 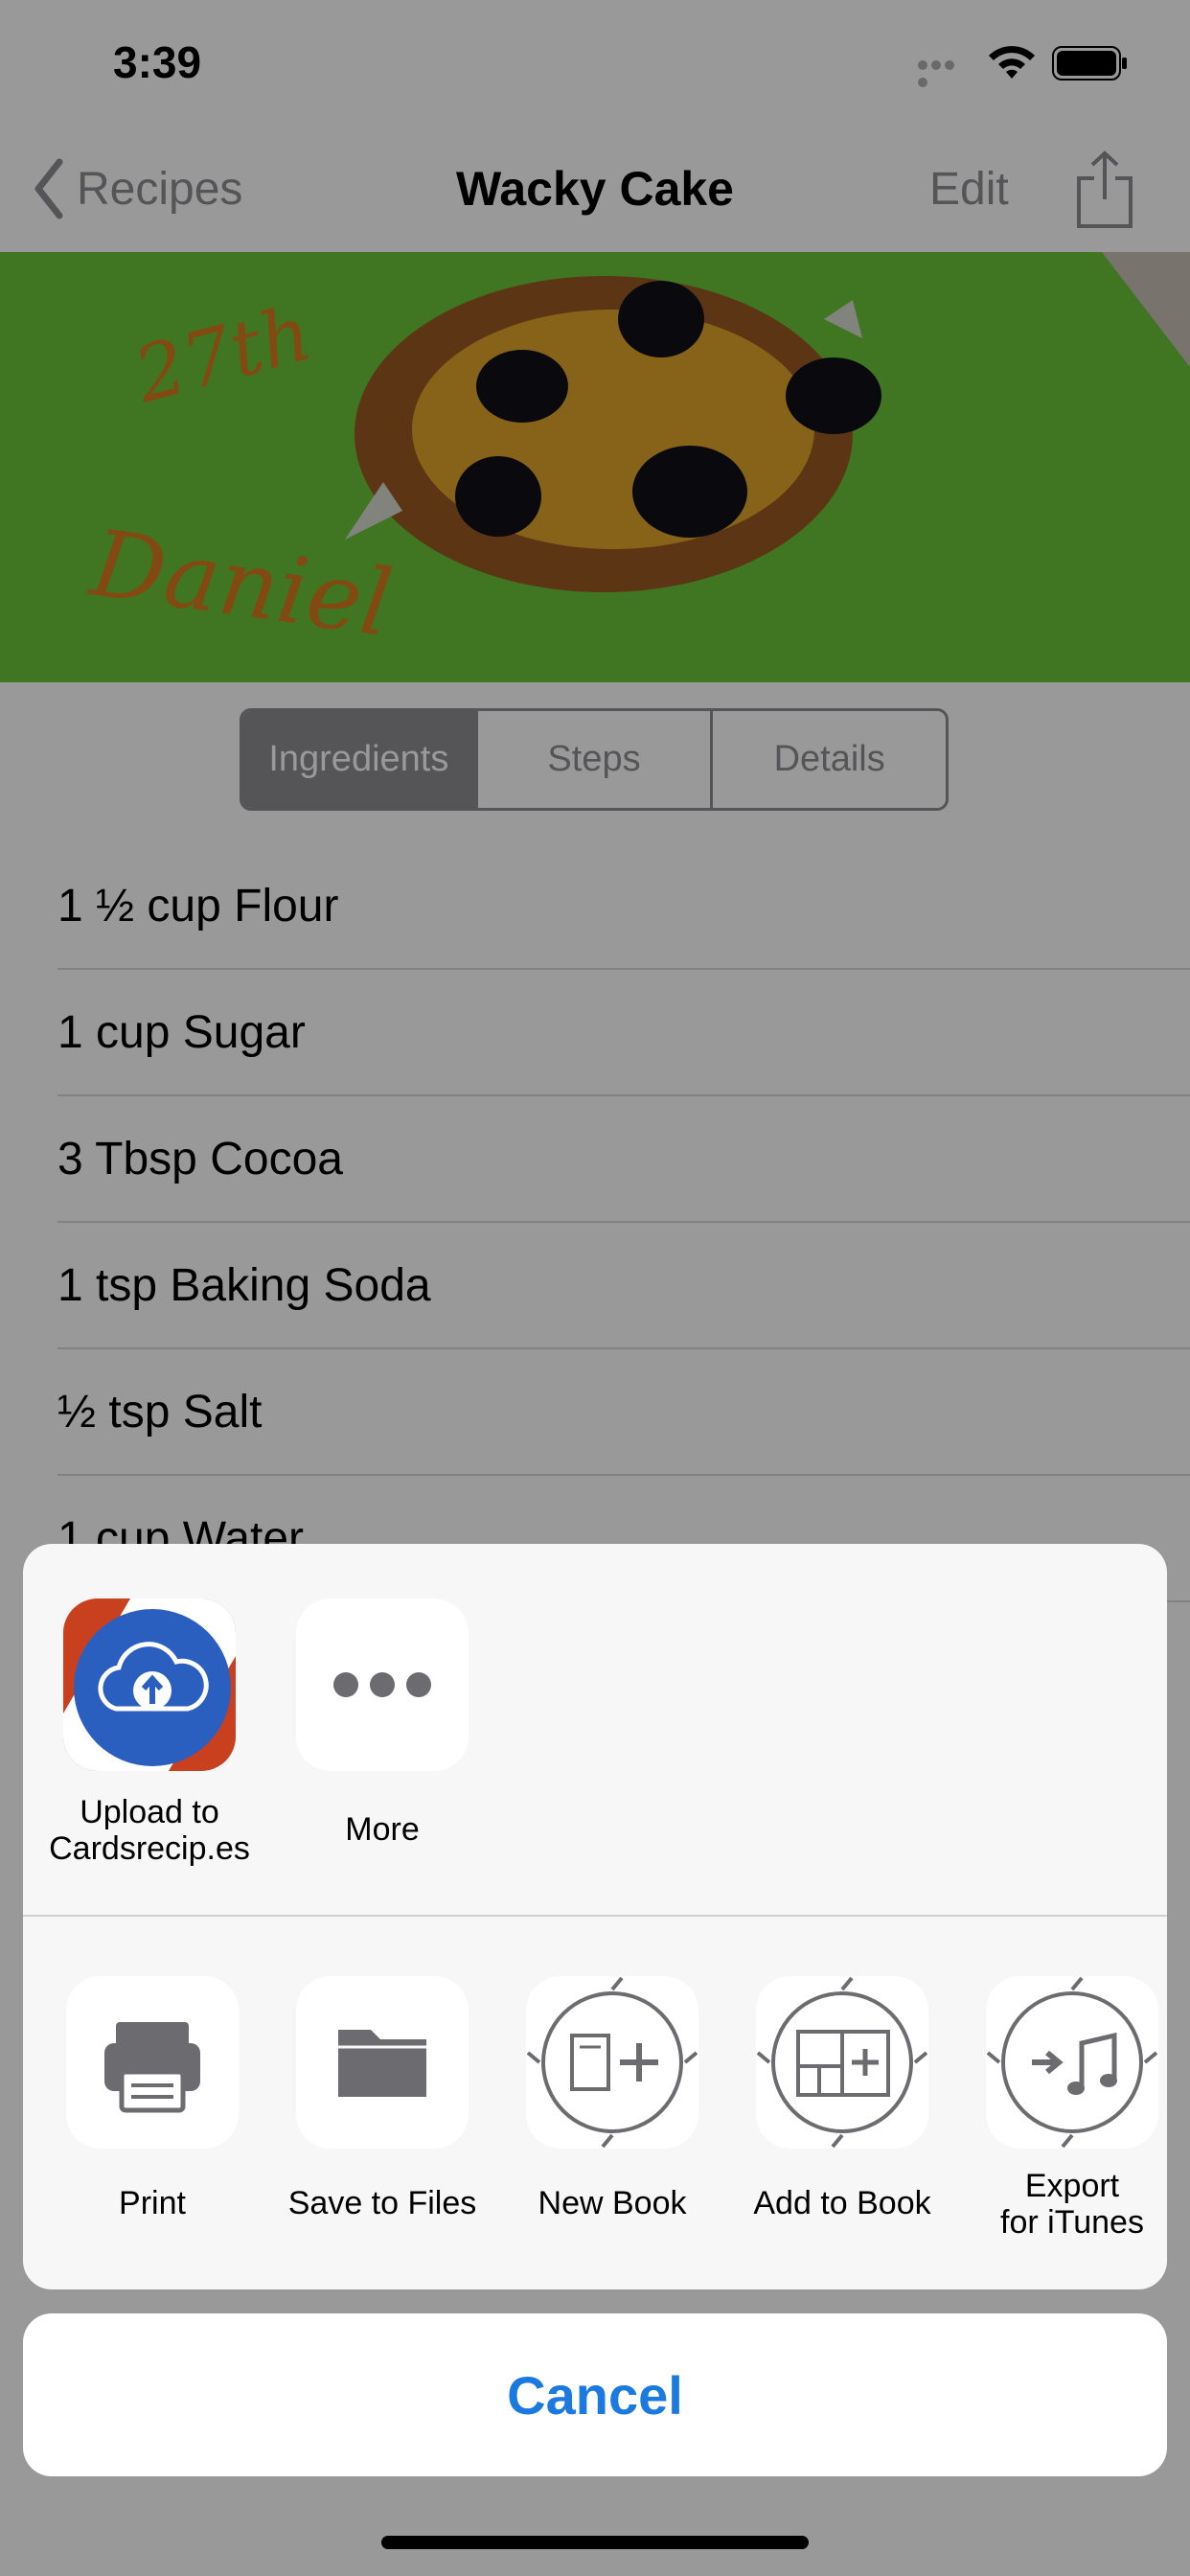 I want to click on add-to-book-icon, so click(x=842, y=2062).